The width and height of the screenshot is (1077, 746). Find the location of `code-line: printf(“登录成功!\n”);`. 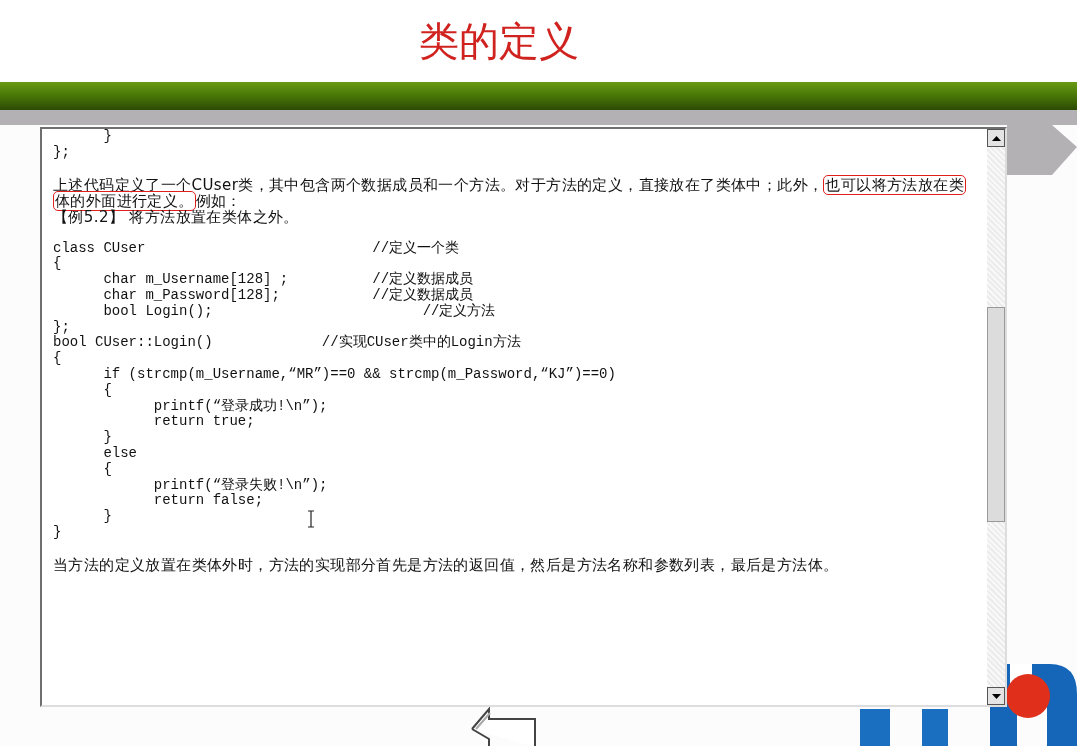

code-line: printf(“登录成功!\n”); is located at coordinates (240, 406).